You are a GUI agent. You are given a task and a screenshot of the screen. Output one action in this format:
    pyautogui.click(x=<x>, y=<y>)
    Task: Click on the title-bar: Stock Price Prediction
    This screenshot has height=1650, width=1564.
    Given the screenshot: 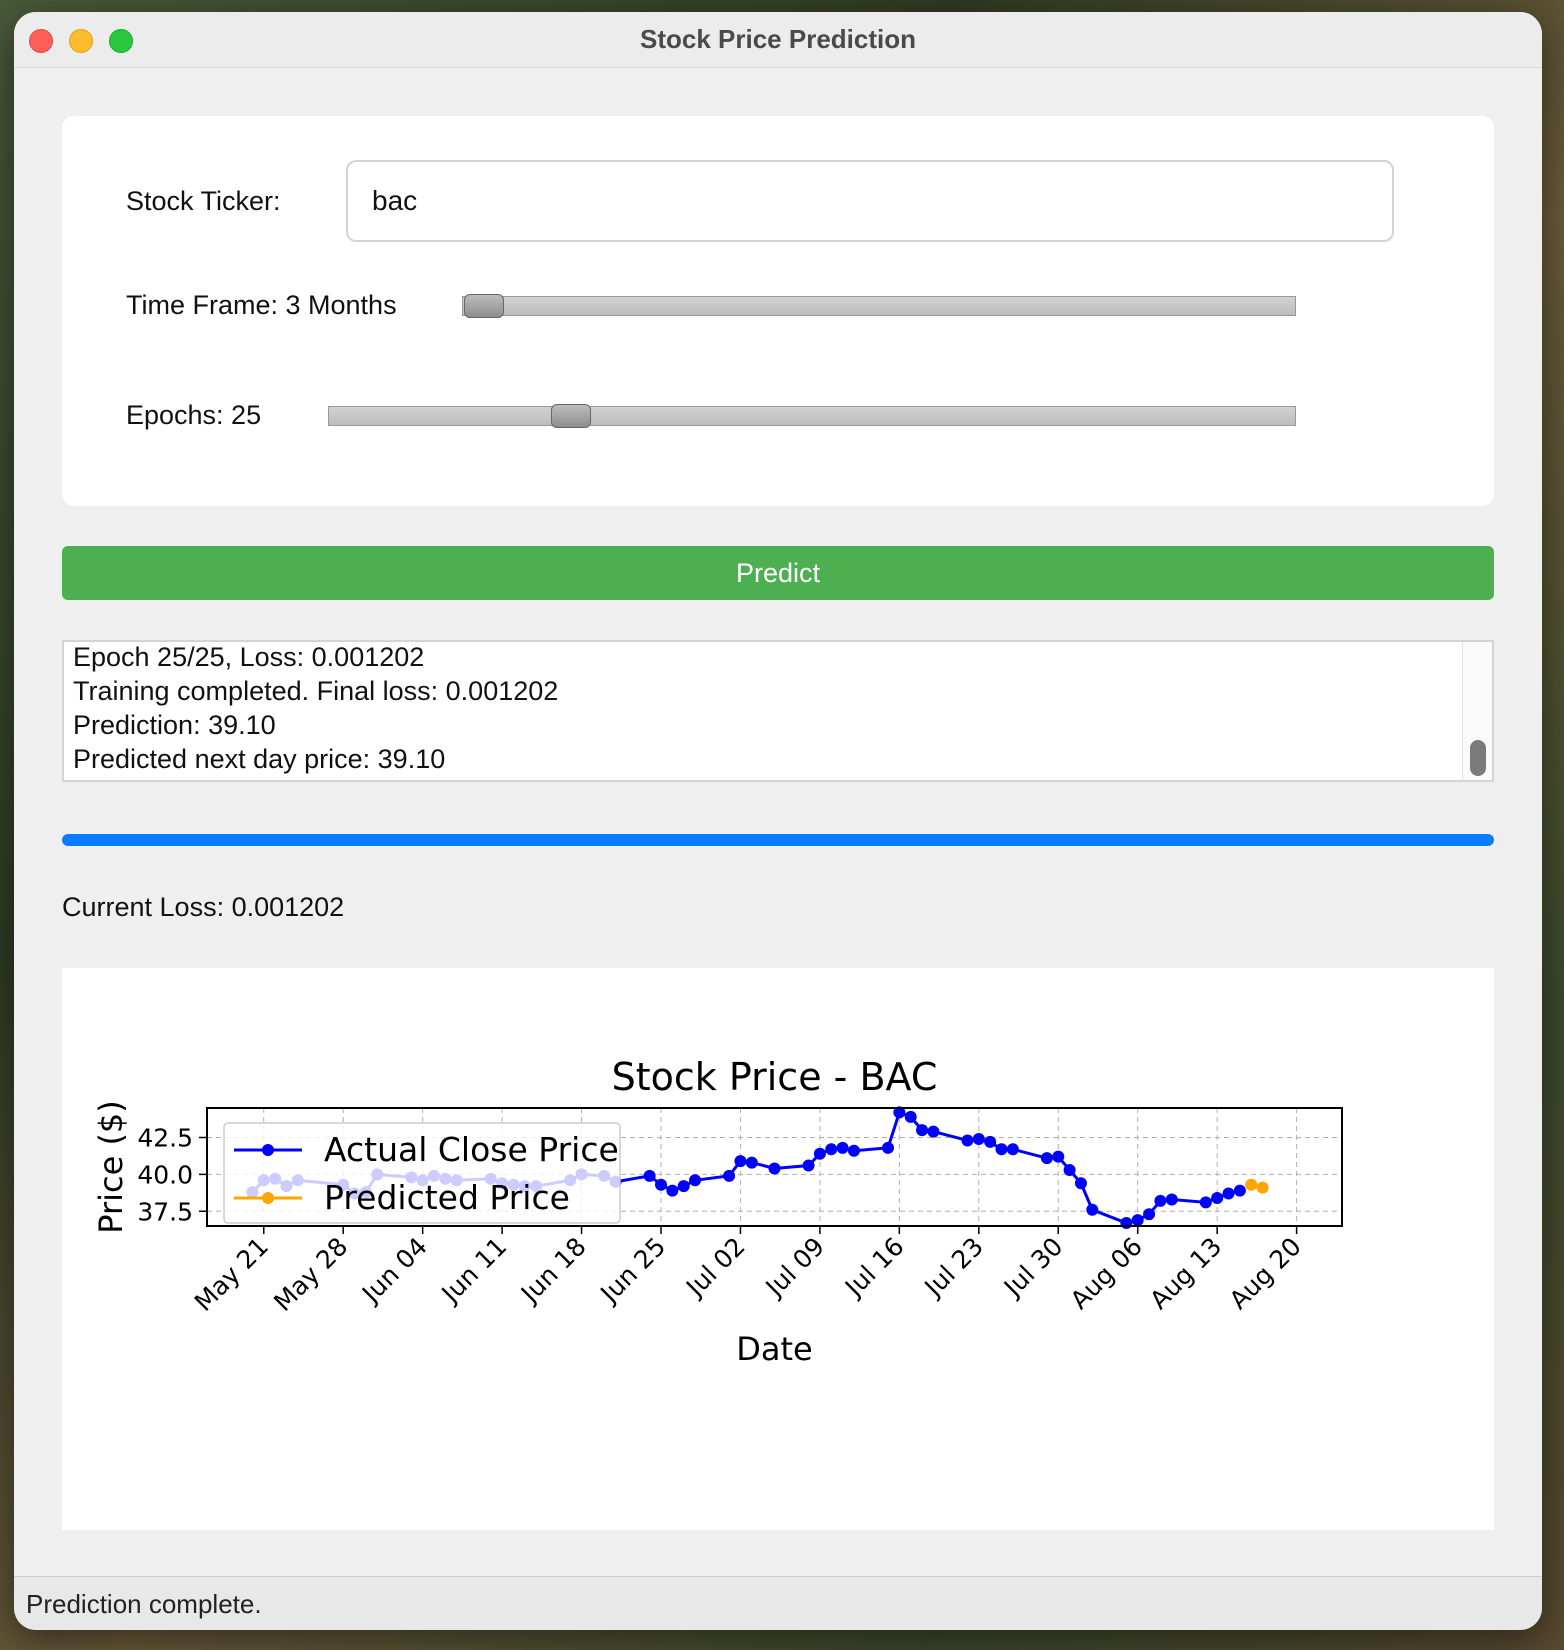 What is the action you would take?
    pyautogui.click(x=778, y=40)
    